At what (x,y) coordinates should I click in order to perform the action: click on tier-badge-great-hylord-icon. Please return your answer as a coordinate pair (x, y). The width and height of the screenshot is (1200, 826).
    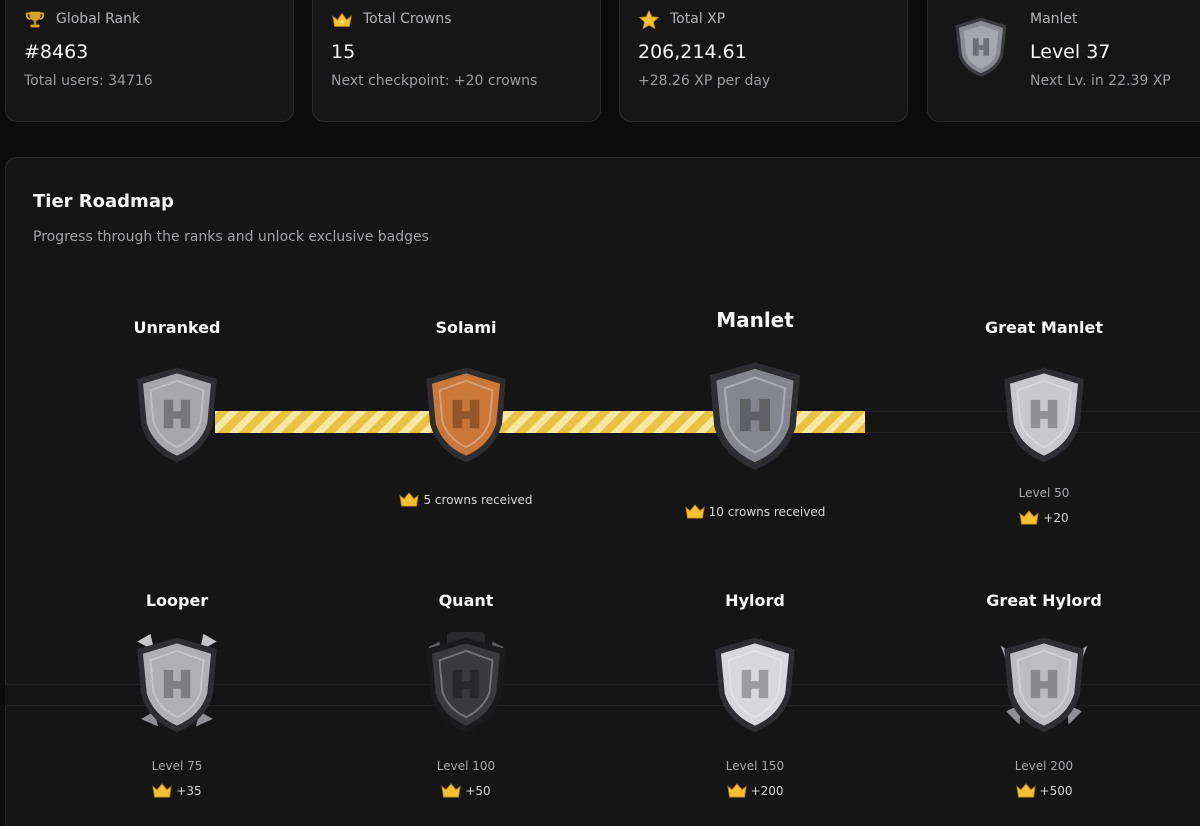
    Looking at the image, I should click on (1044, 686).